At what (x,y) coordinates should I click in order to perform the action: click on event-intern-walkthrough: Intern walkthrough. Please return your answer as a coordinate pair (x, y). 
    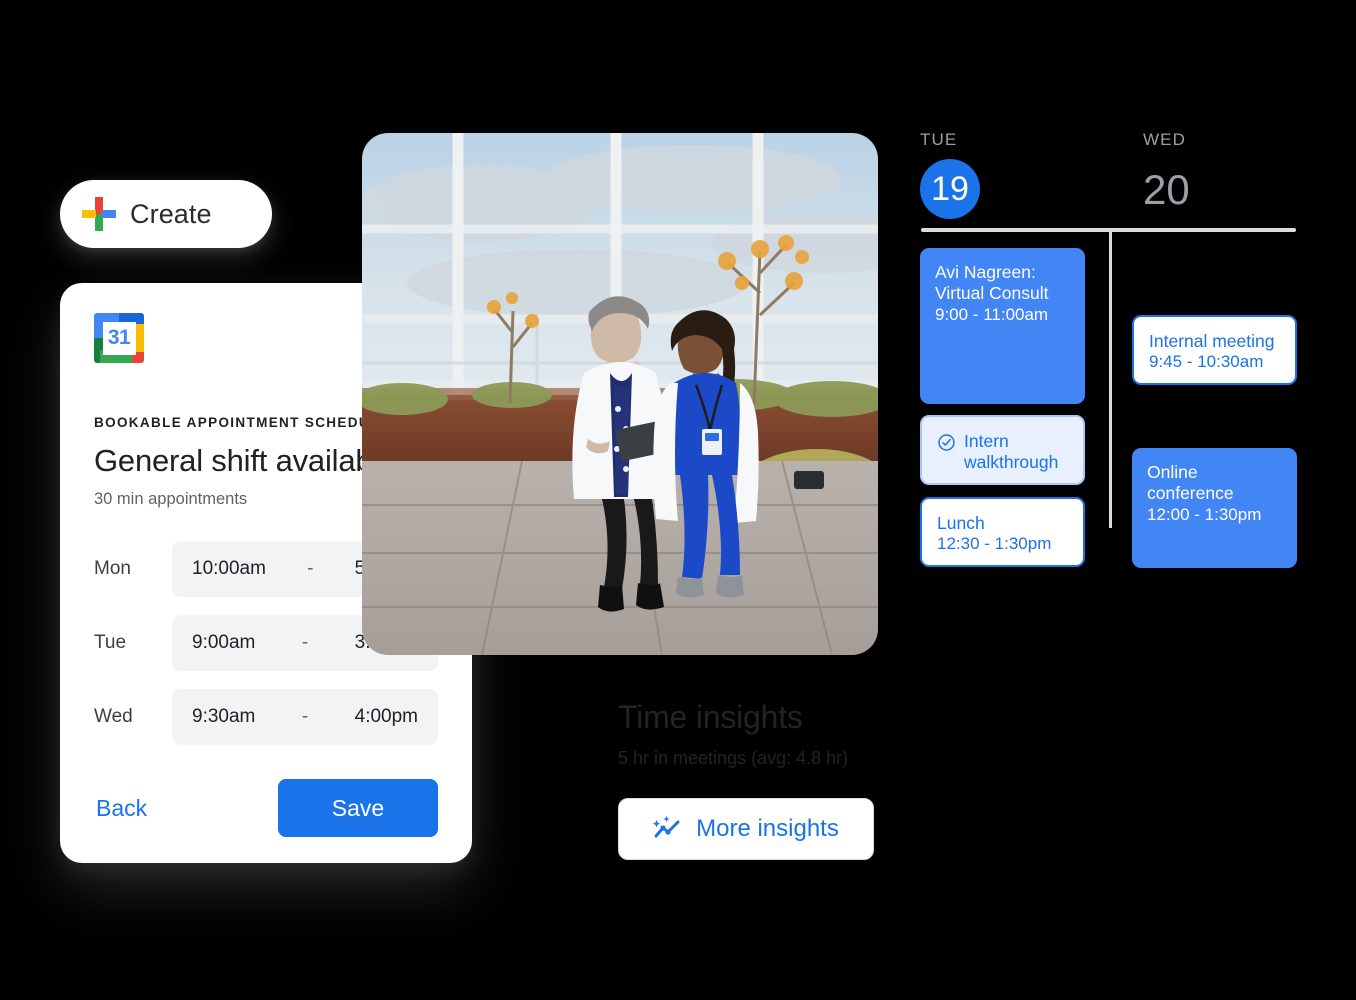
    Looking at the image, I should click on (1002, 450).